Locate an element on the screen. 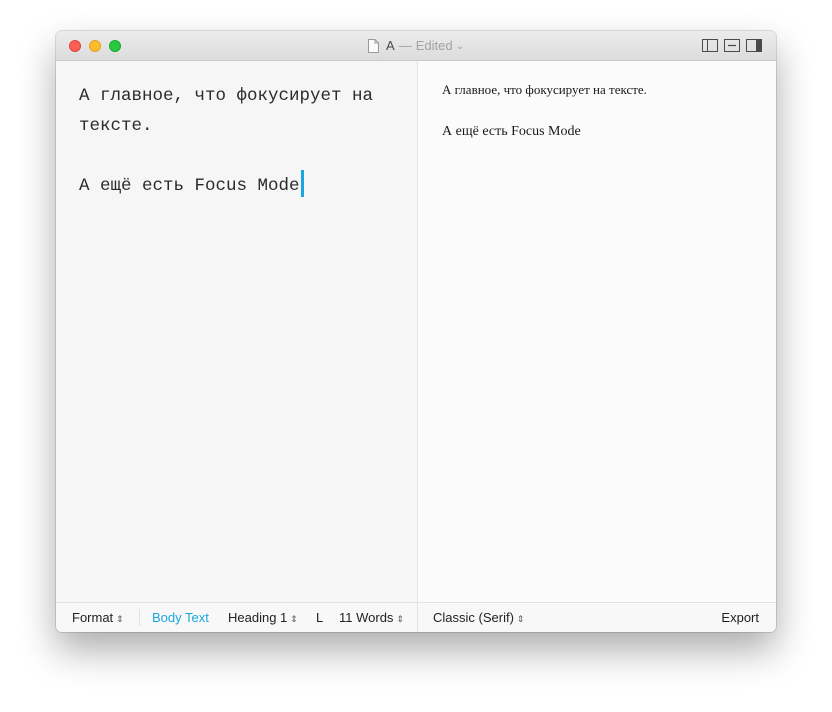 The image size is (832, 712). body-text-style-button: Body Text is located at coordinates (180, 617).